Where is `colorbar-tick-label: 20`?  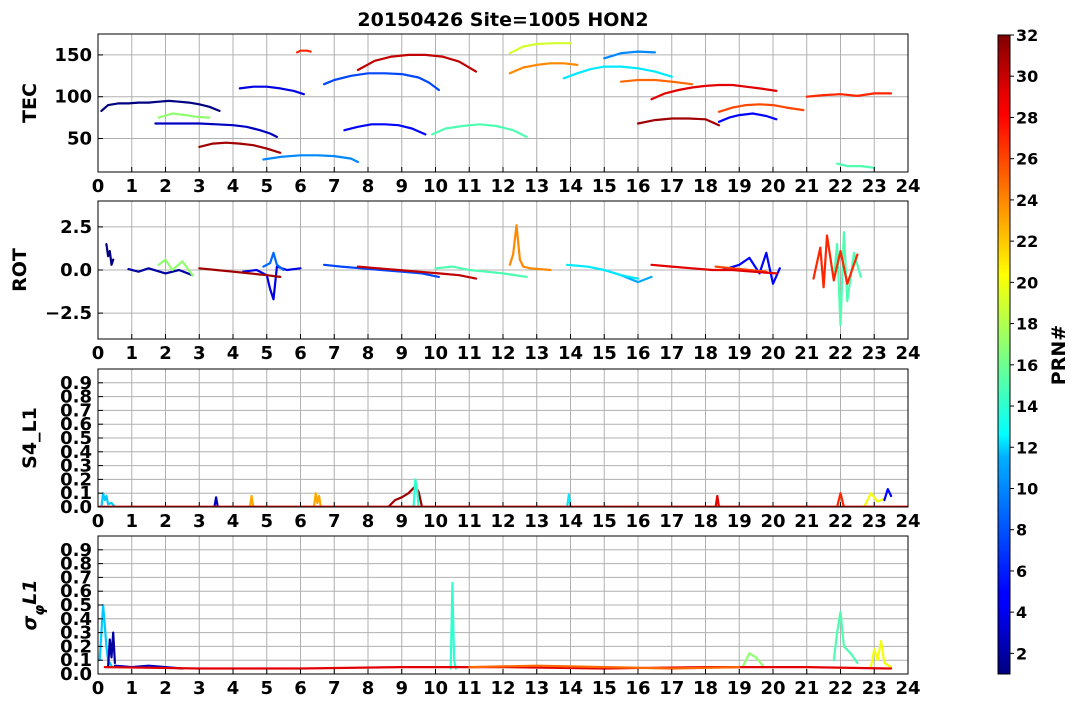
colorbar-tick-label: 20 is located at coordinates (1027, 282).